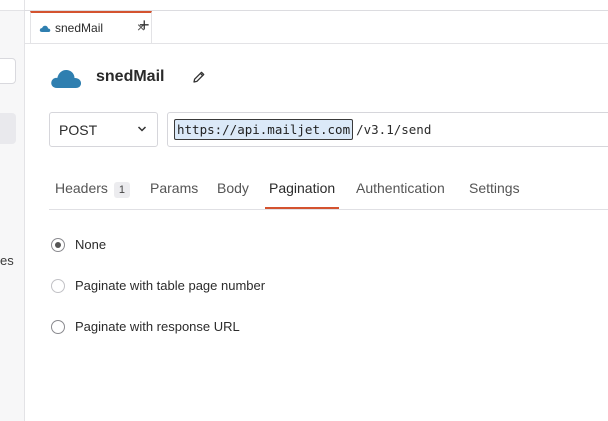 The image size is (608, 421). What do you see at coordinates (12, 210) in the screenshot?
I see `sidebar: es` at bounding box center [12, 210].